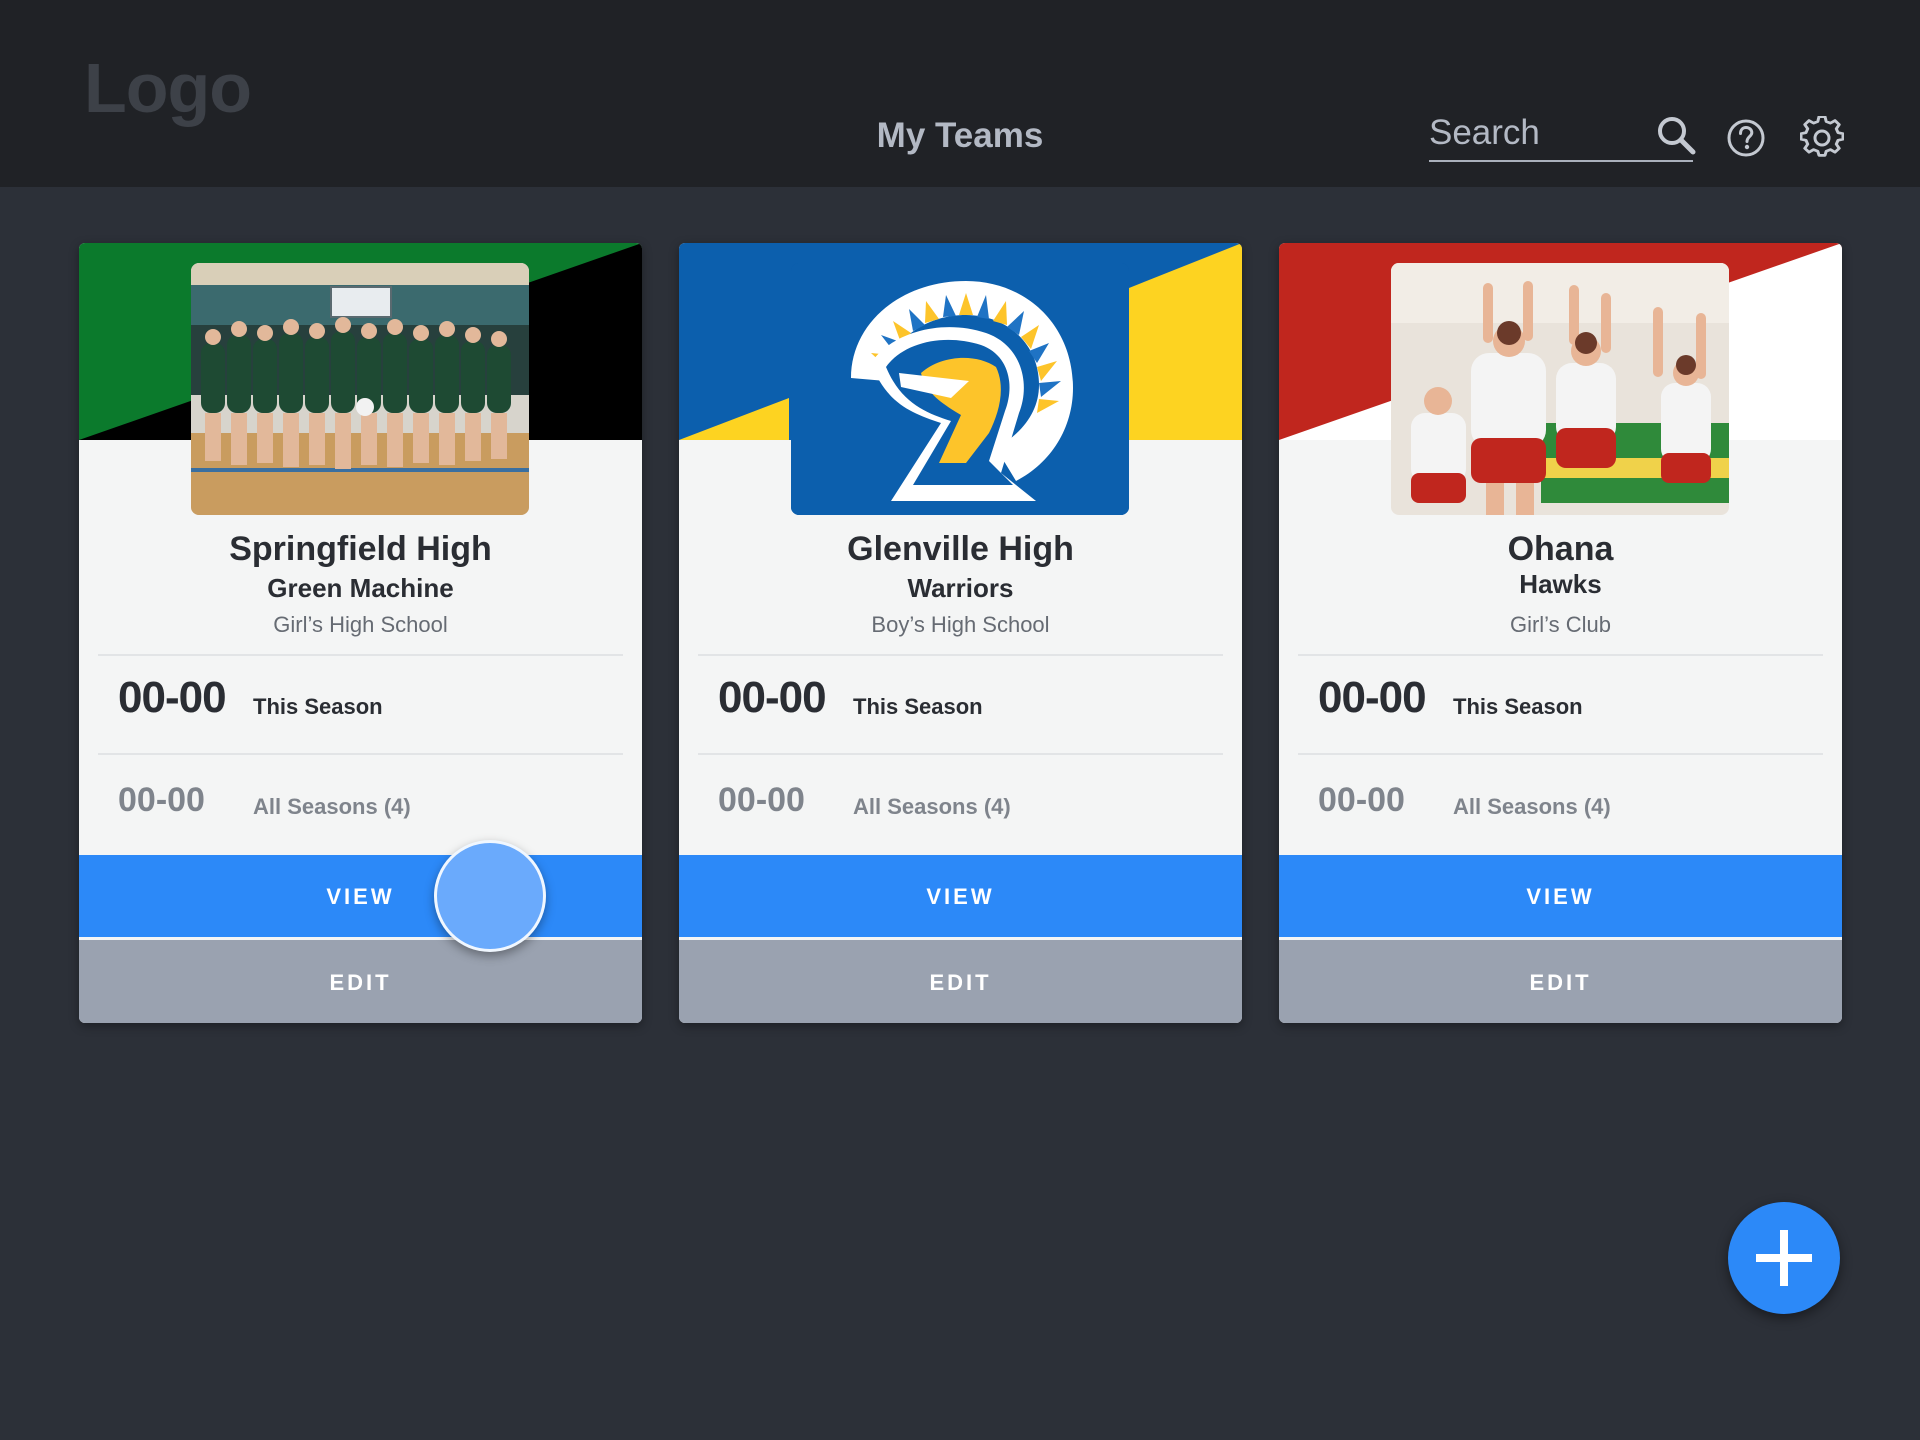 Image resolution: width=1920 pixels, height=1440 pixels. What do you see at coordinates (1746, 138) in the screenshot?
I see `help-icon` at bounding box center [1746, 138].